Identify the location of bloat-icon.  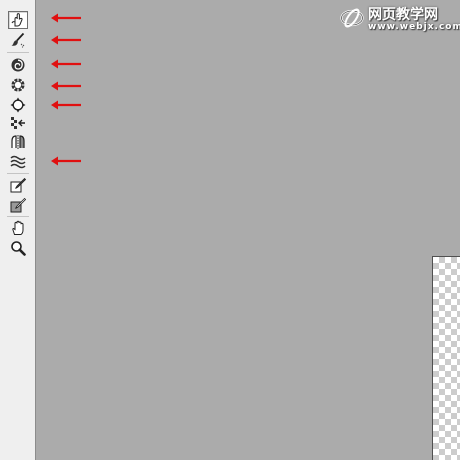
(18, 105).